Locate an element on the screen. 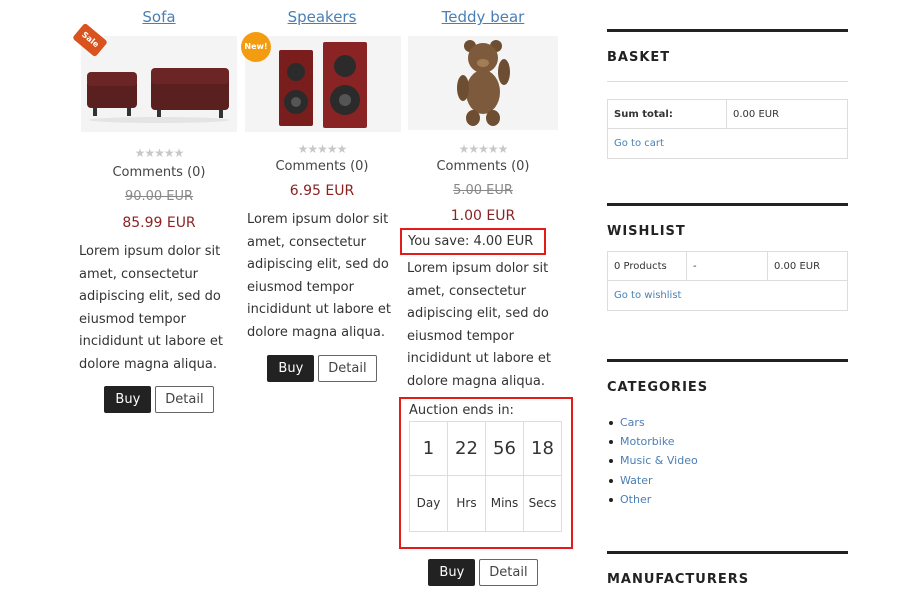  product-image: New! is located at coordinates (321, 82).